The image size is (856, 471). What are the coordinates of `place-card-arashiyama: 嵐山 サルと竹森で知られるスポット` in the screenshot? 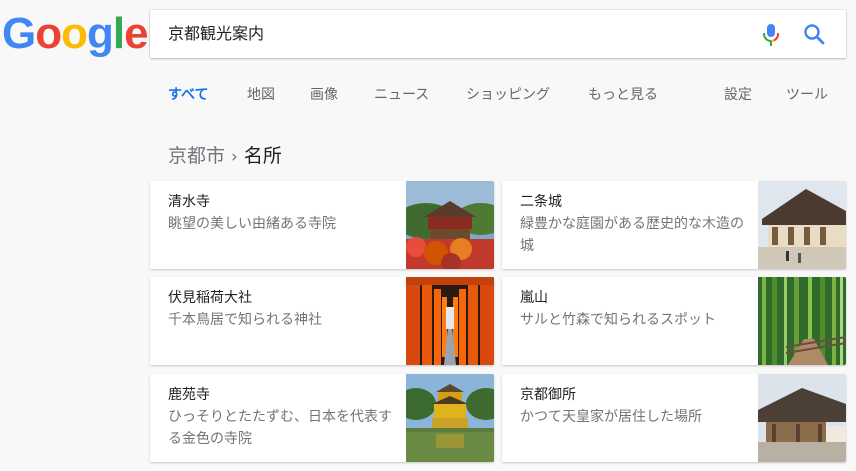 It's located at (674, 321).